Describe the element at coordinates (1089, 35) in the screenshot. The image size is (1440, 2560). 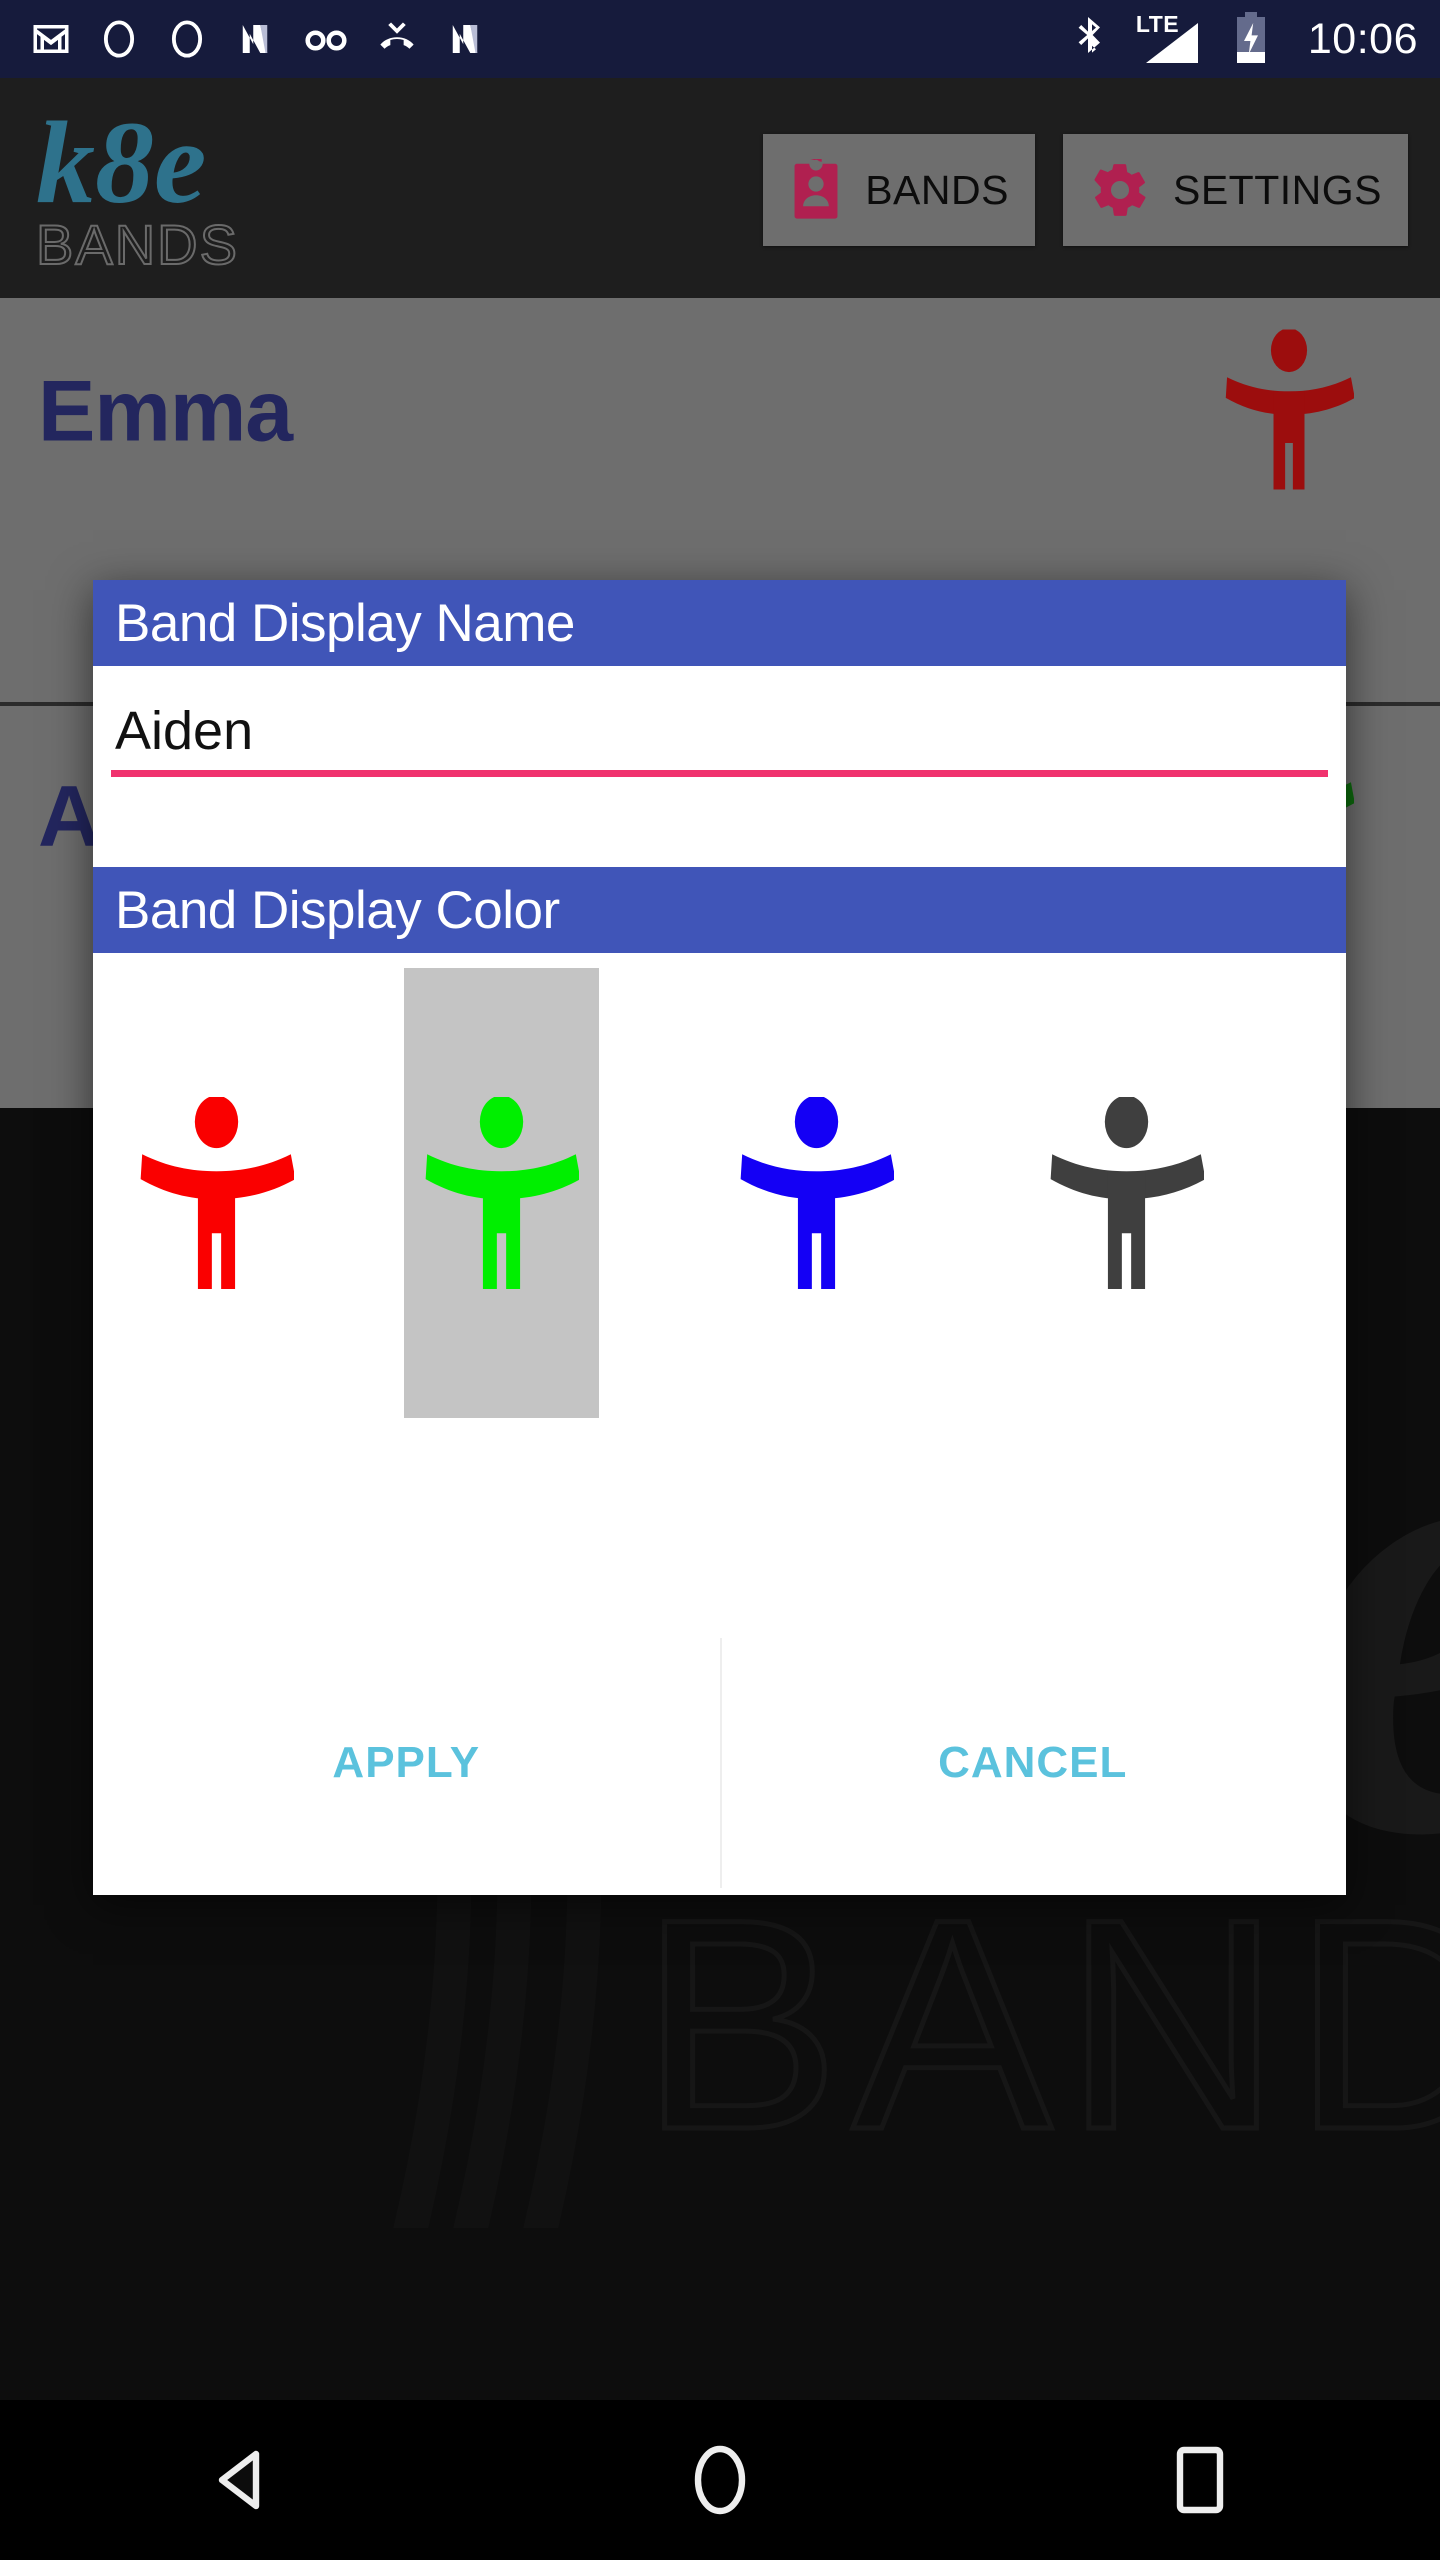
I see `bluetooth-icon` at that location.